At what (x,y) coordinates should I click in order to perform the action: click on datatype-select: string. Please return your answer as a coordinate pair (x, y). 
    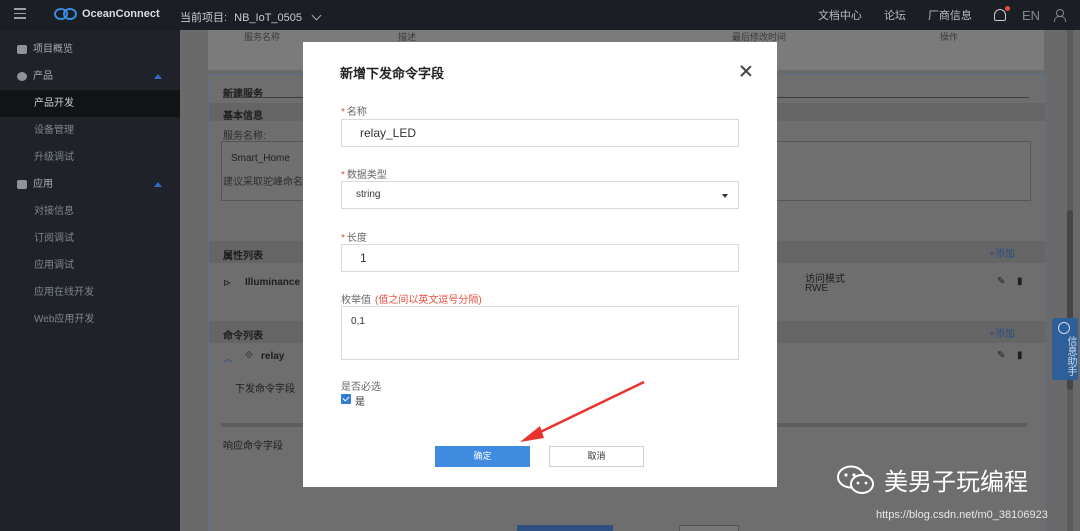
    Looking at the image, I should click on (540, 195).